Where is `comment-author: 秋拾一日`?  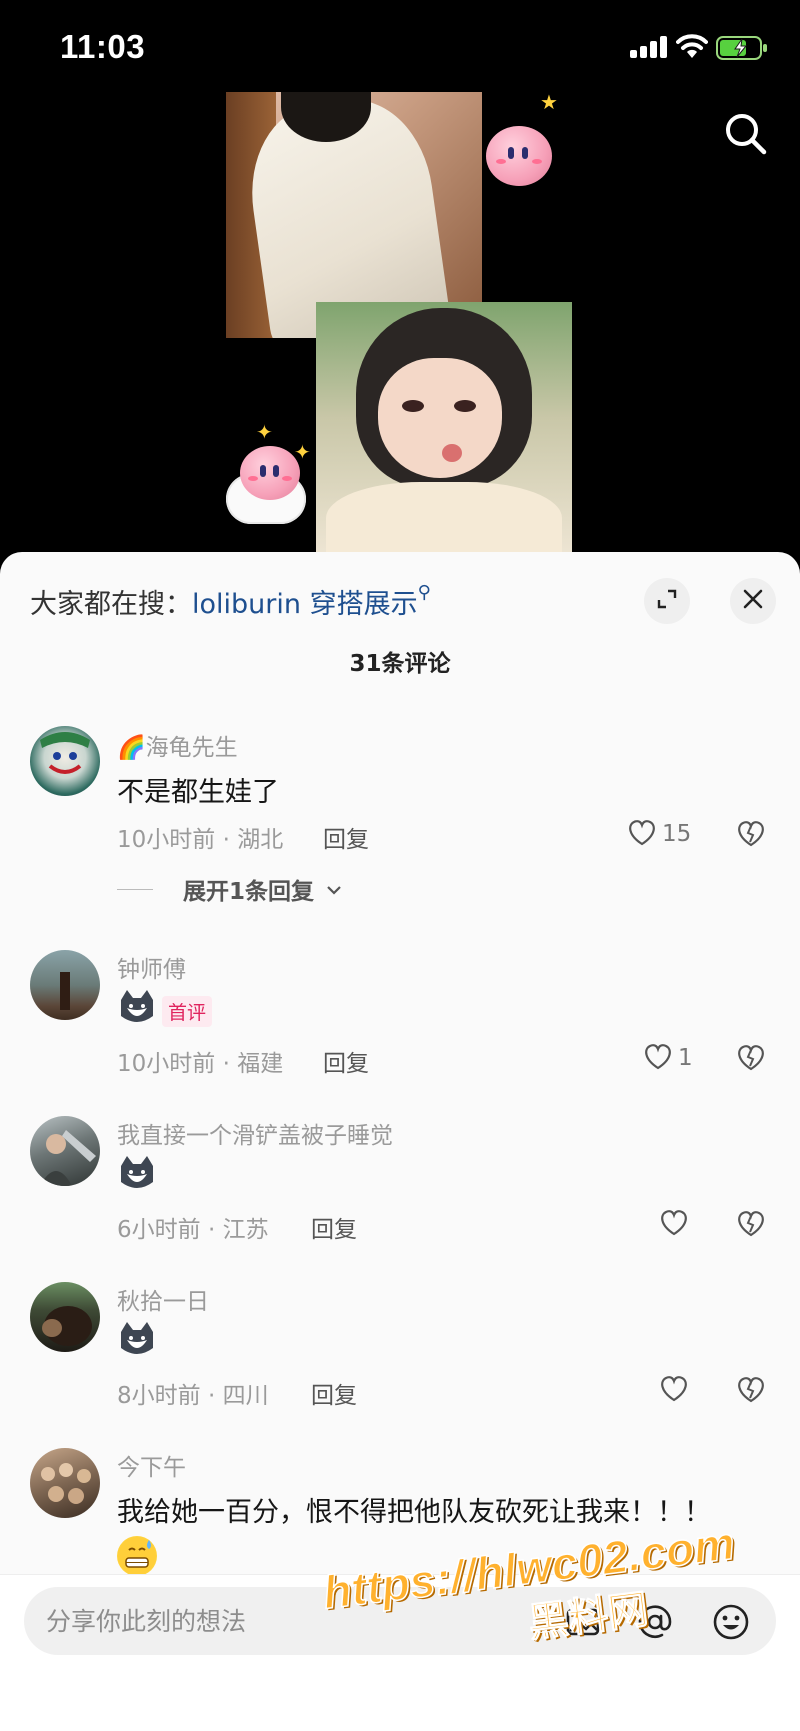
comment-author: 秋拾一日 is located at coordinates (163, 1299).